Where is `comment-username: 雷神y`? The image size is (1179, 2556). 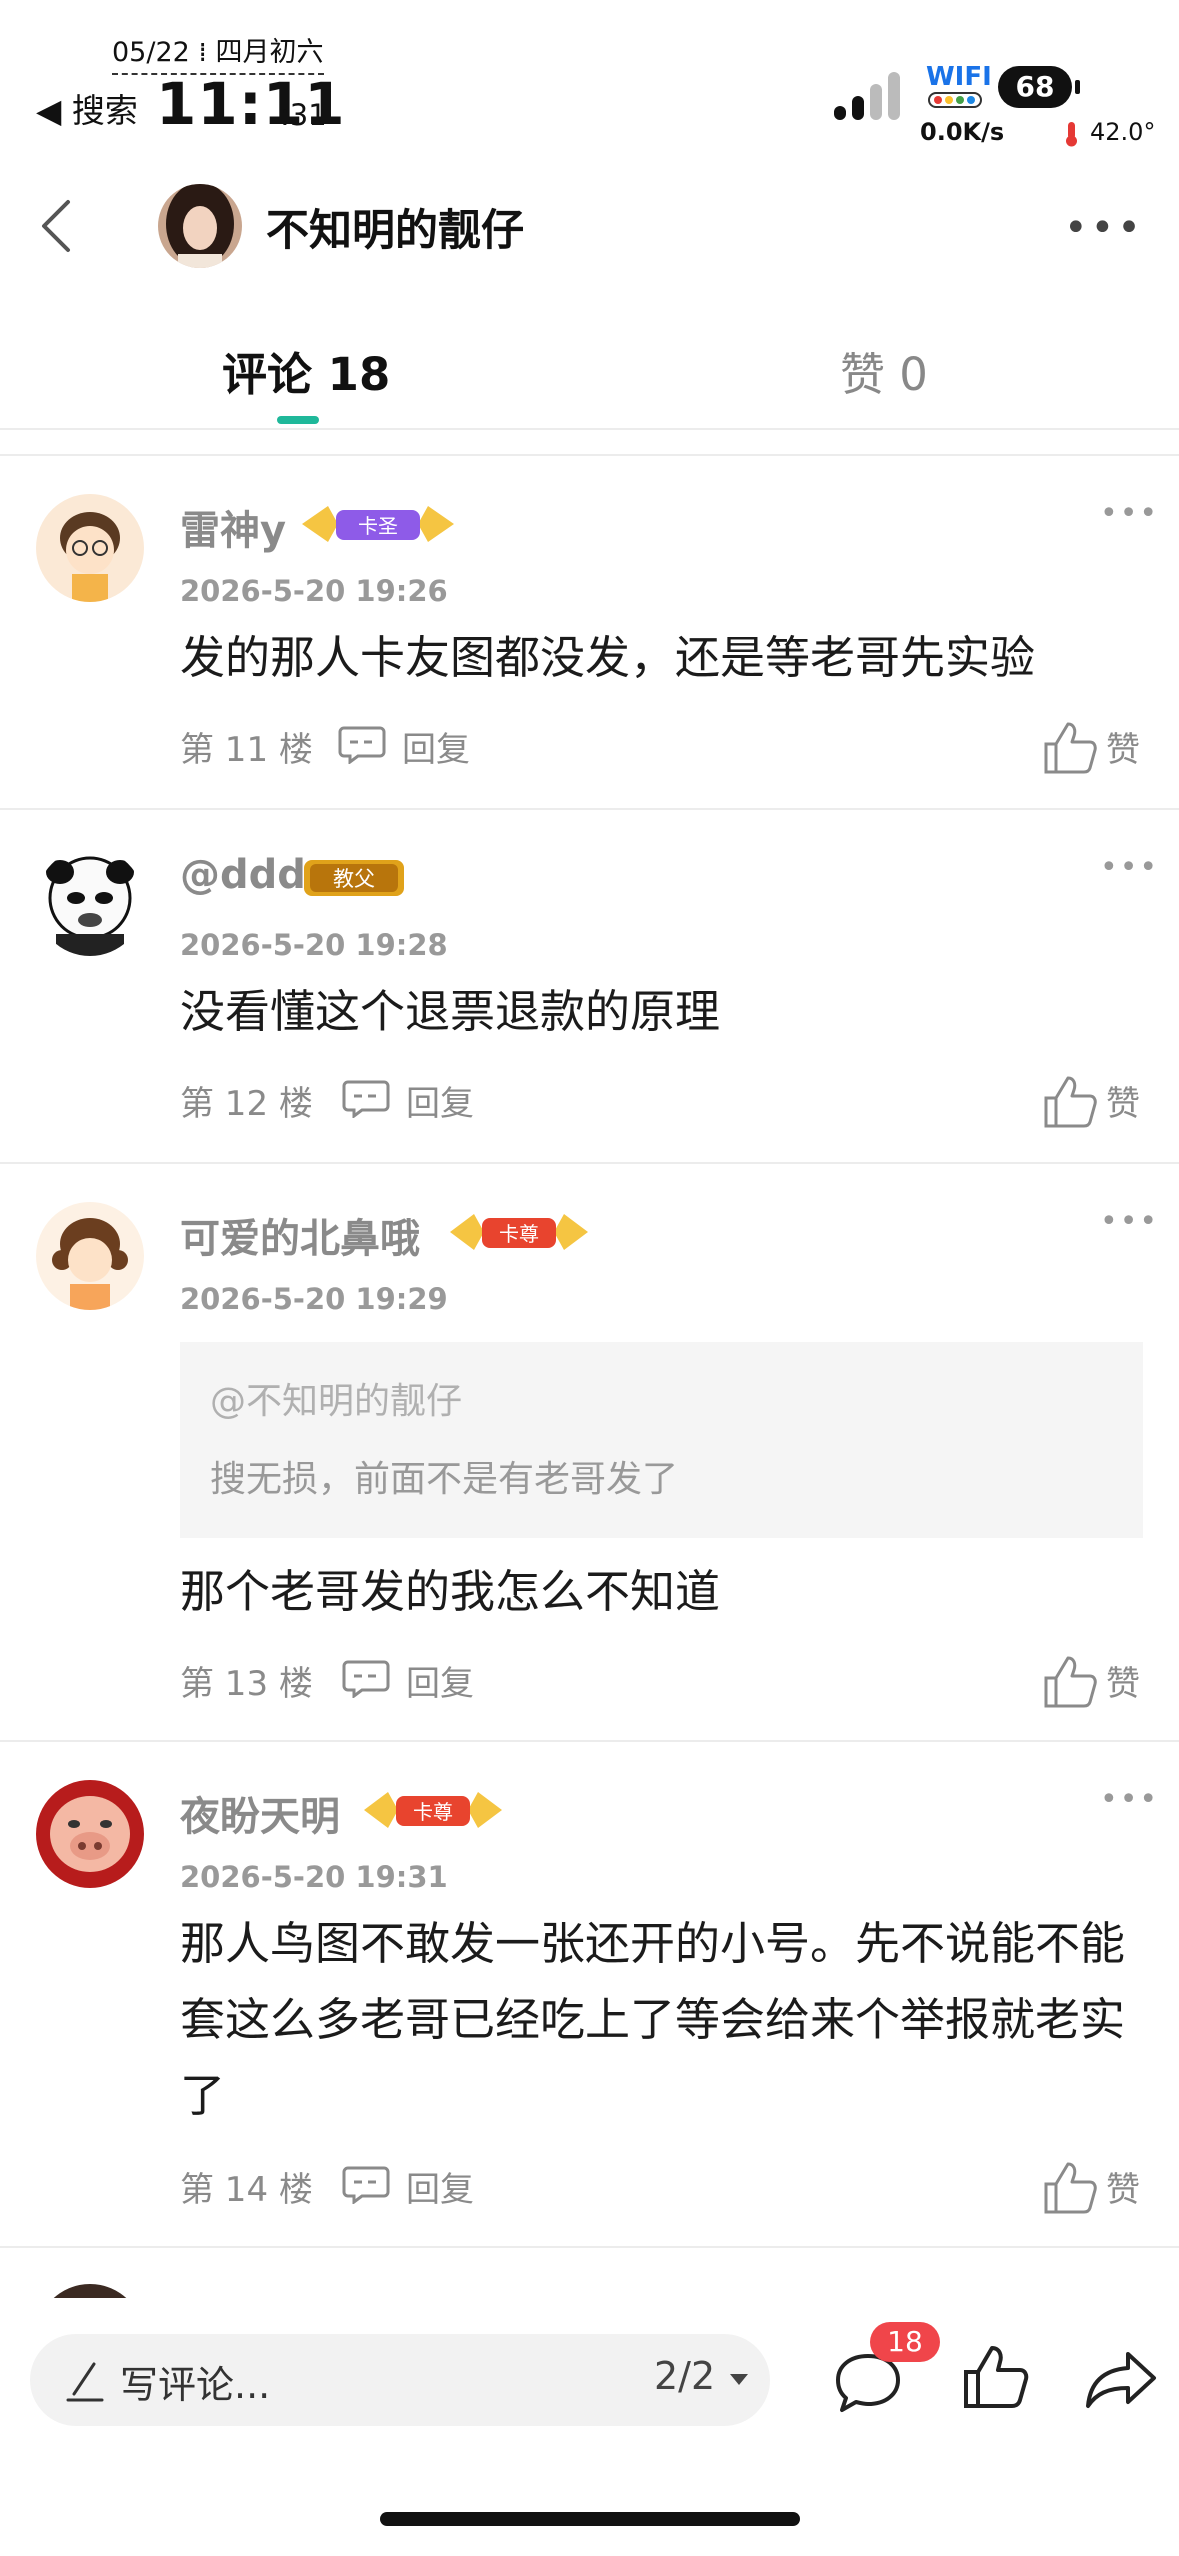
comment-username: 雷神y is located at coordinates (233, 527).